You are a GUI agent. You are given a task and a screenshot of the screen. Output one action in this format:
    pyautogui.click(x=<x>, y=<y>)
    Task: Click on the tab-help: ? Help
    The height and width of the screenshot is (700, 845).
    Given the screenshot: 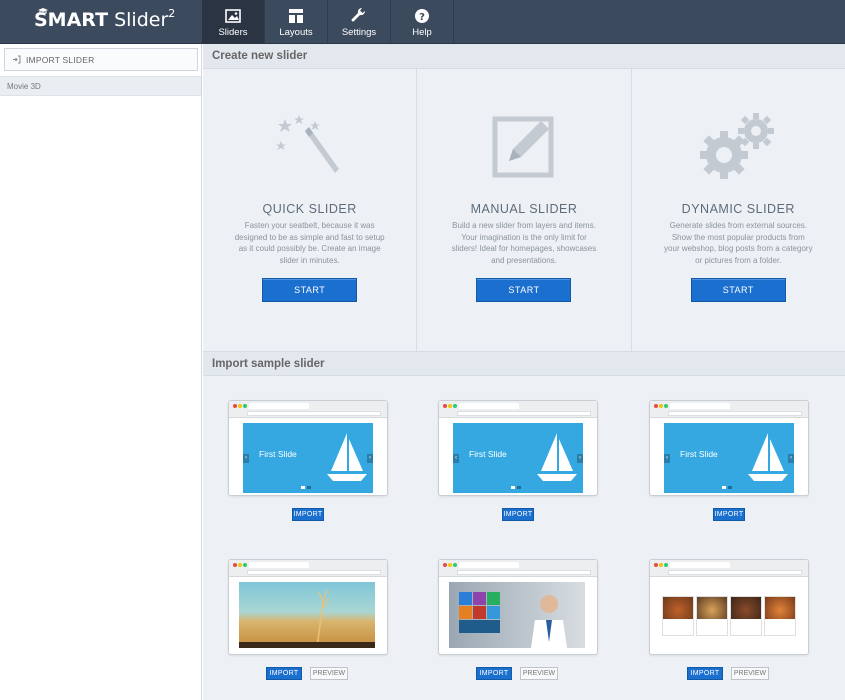 What is the action you would take?
    pyautogui.click(x=422, y=22)
    